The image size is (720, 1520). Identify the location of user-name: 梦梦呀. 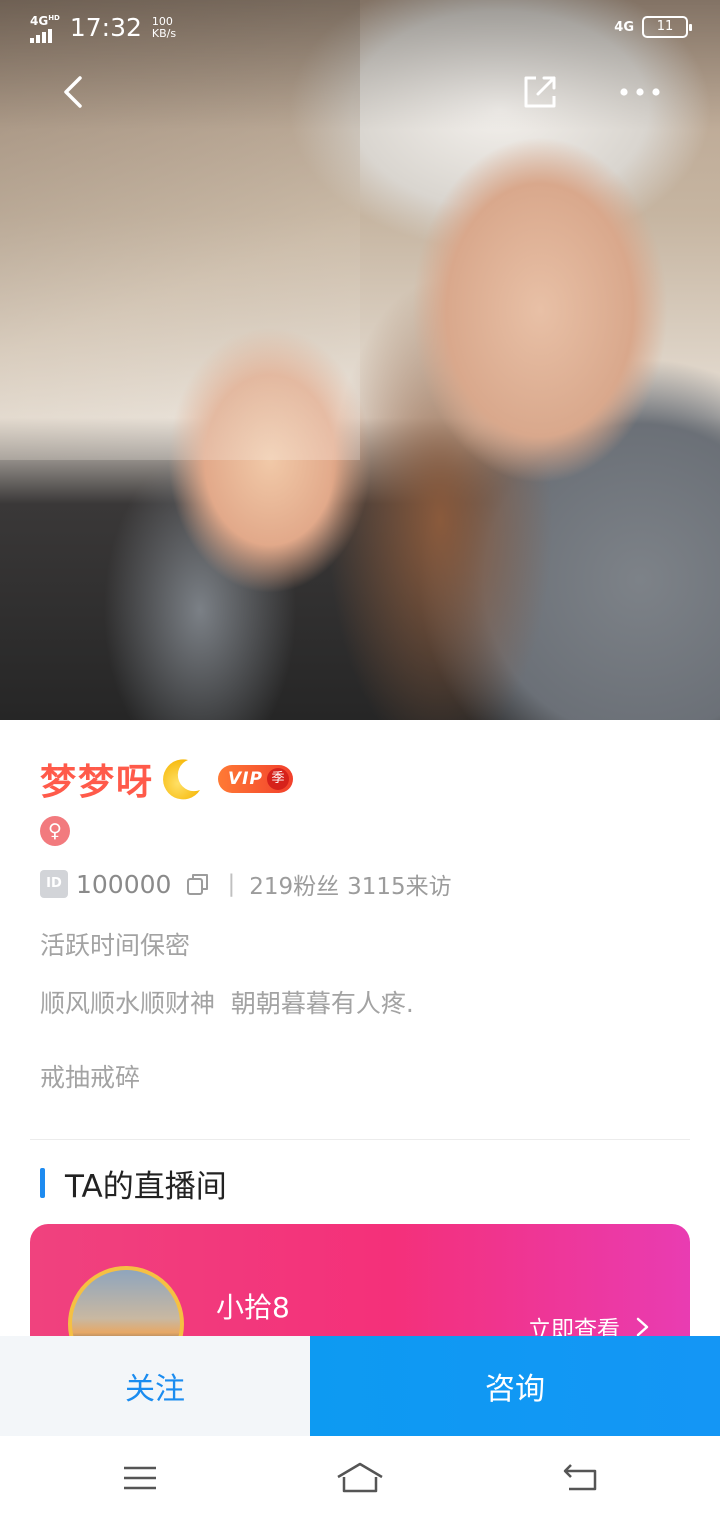
(97, 782).